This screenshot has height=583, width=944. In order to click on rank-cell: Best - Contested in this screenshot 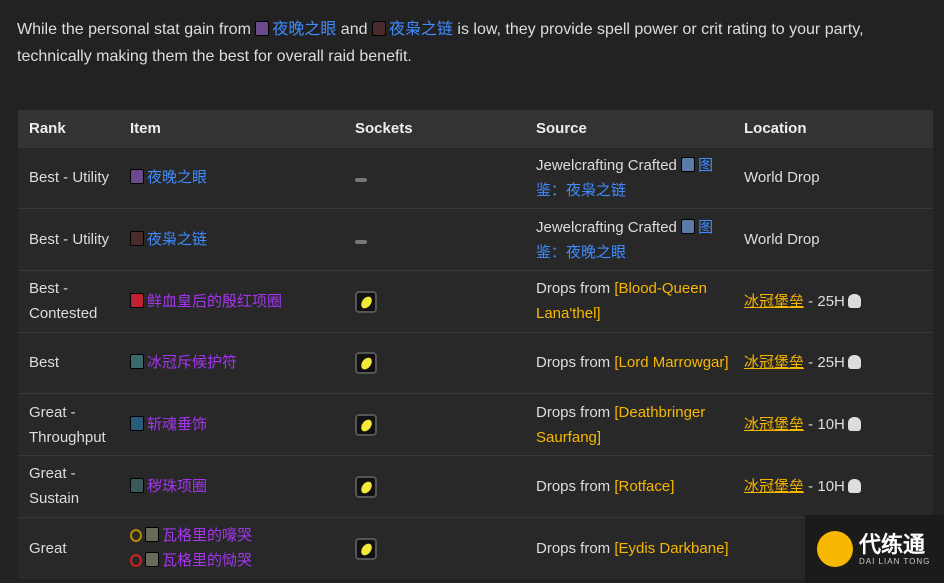, I will do `click(68, 301)`.